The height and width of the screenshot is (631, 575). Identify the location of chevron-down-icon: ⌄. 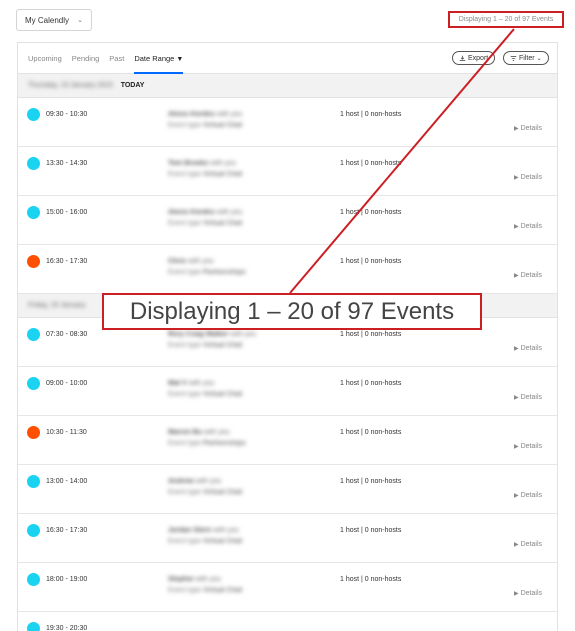
(80, 20).